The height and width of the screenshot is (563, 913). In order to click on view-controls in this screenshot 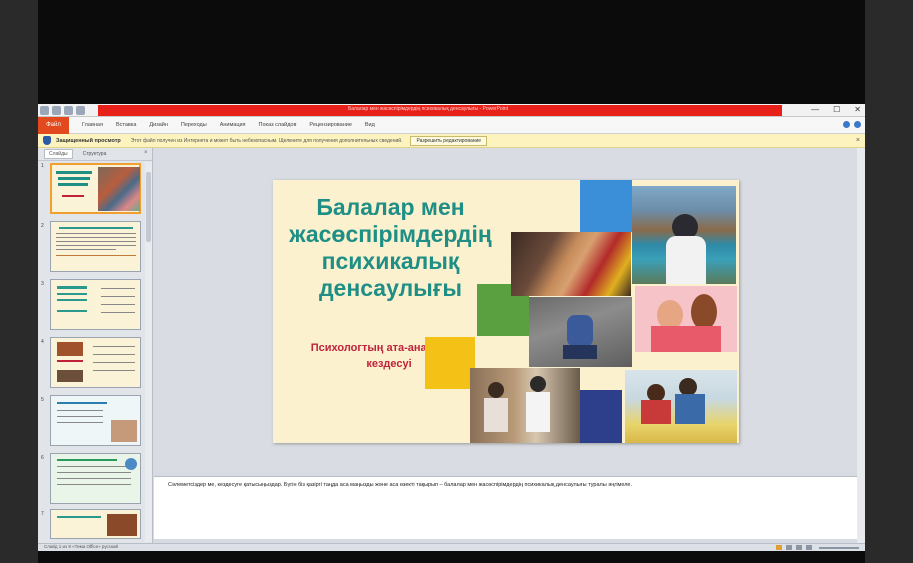, I will do `click(817, 547)`.